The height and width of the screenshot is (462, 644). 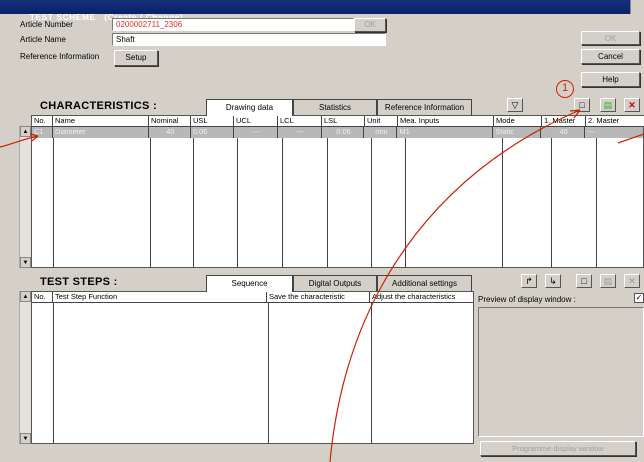 What do you see at coordinates (322, 11) in the screenshot?
I see `window-title-bar: TEST SCHEME (Create / Change)` at bounding box center [322, 11].